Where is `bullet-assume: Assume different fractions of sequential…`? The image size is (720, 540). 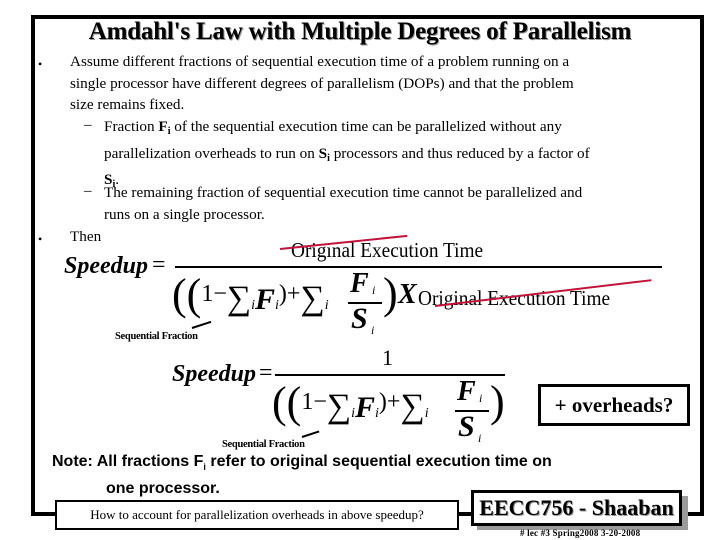 bullet-assume: Assume different fractions of sequential… is located at coordinates (322, 83).